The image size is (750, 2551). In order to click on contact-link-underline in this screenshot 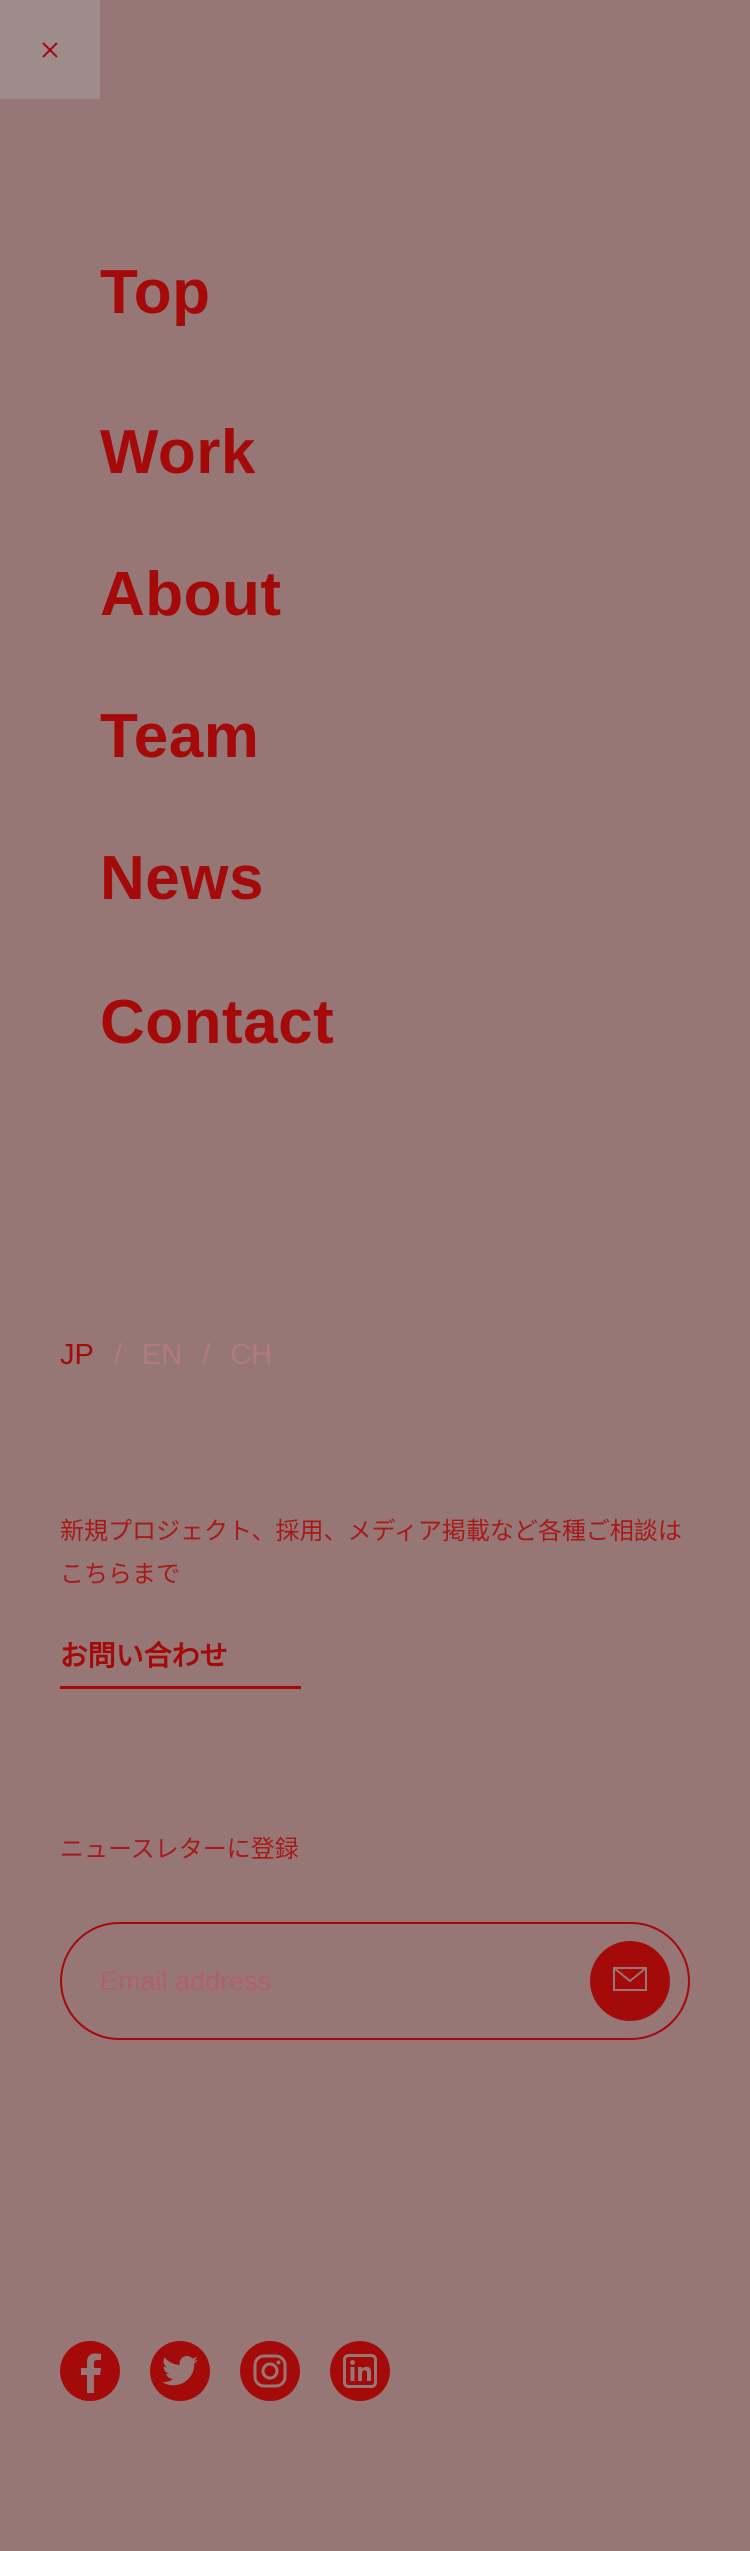, I will do `click(180, 1687)`.